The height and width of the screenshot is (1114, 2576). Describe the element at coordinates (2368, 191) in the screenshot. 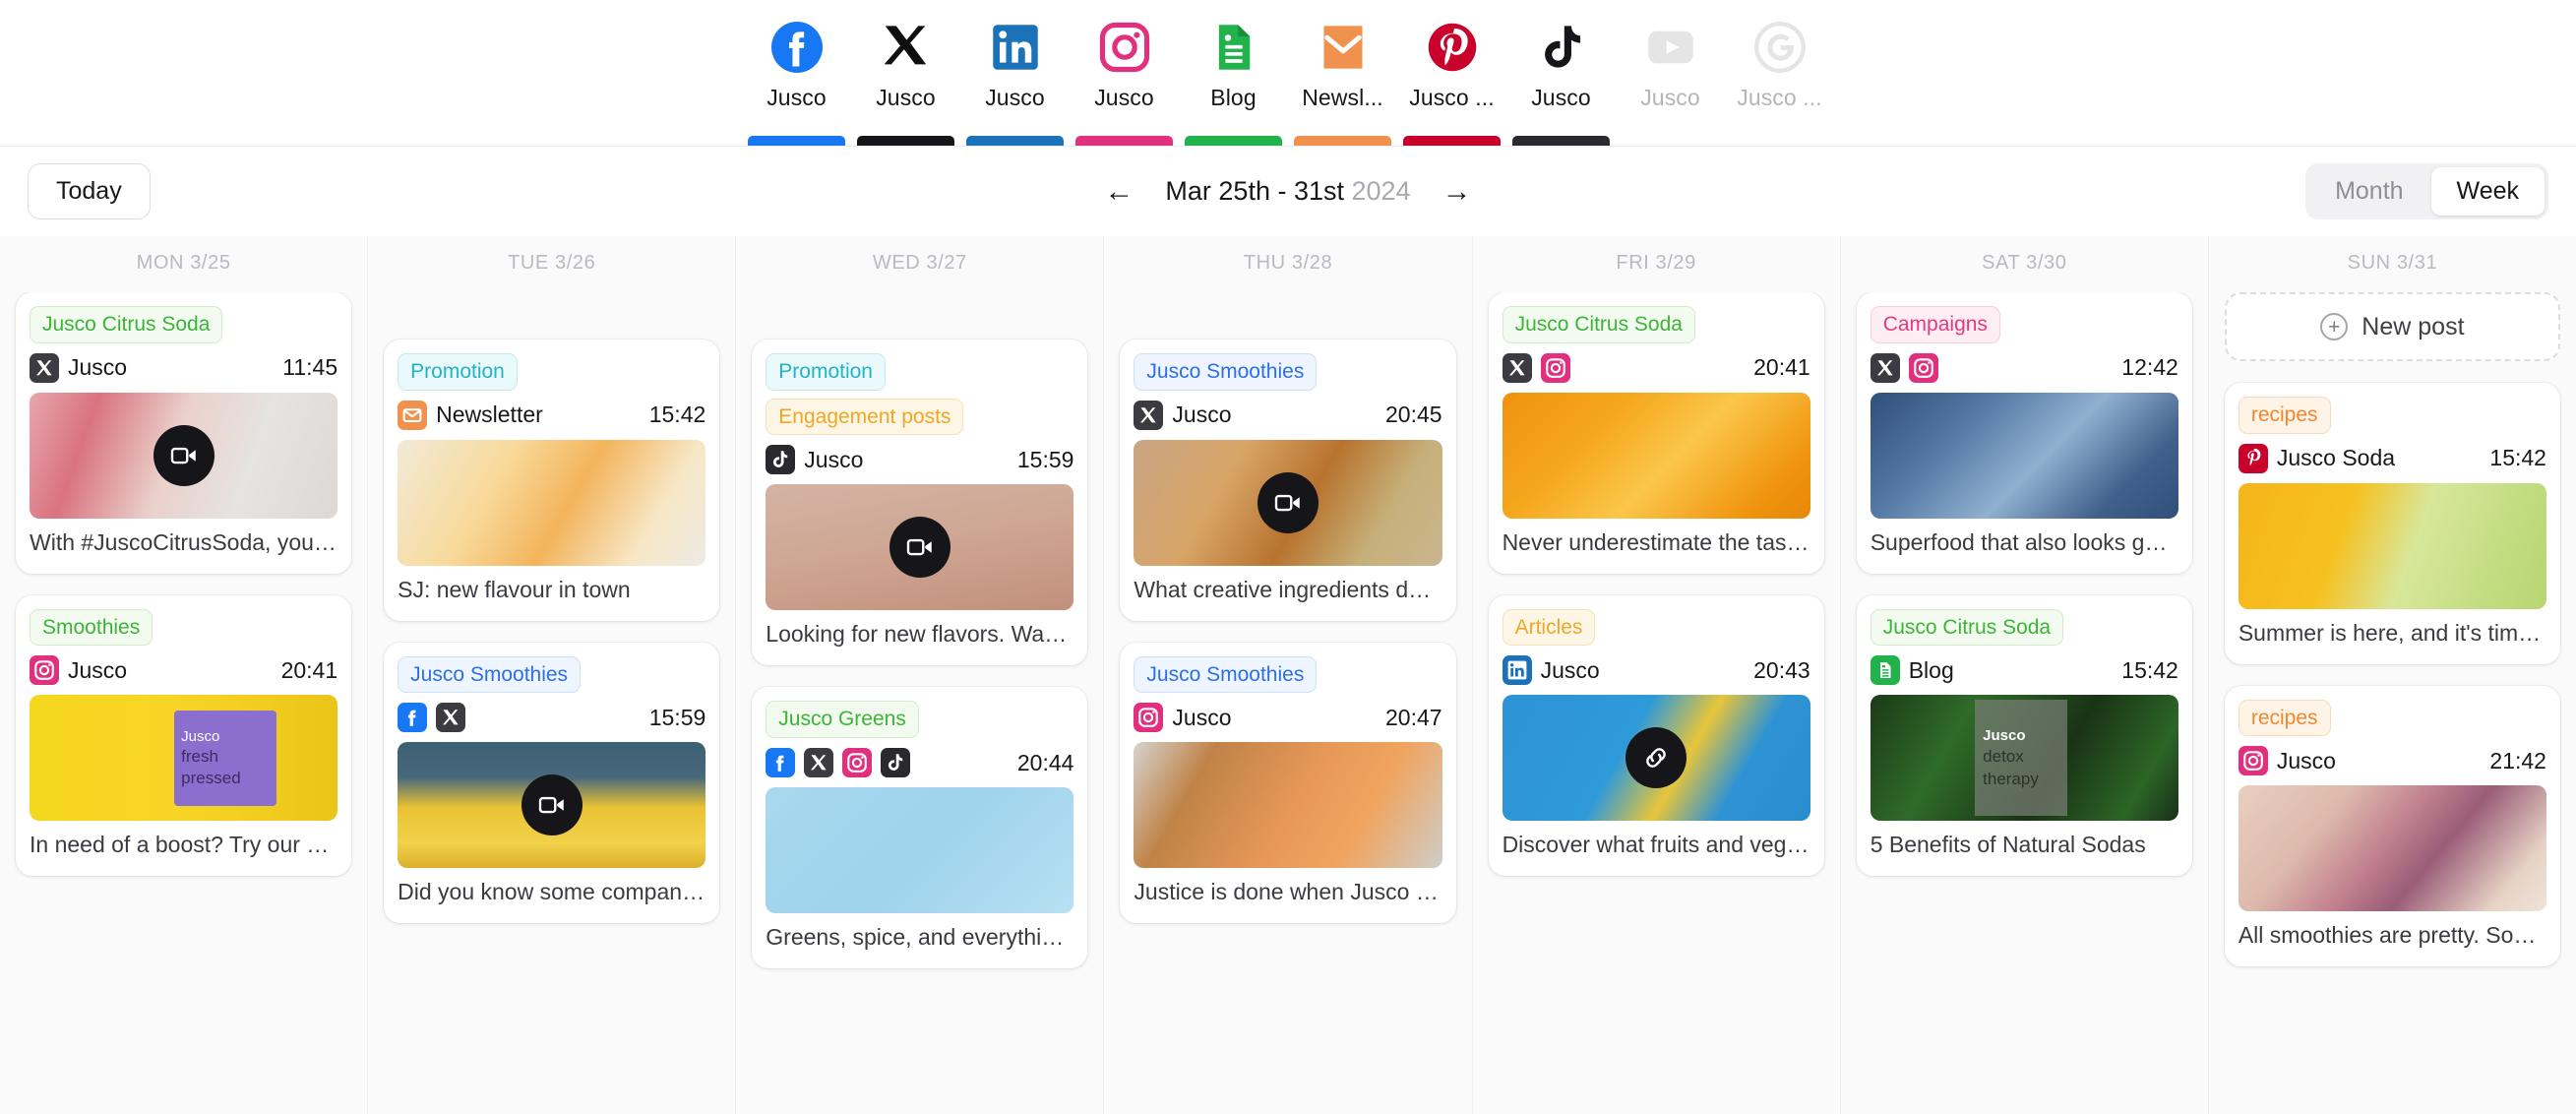

I see `view-toggle-month: Month` at that location.